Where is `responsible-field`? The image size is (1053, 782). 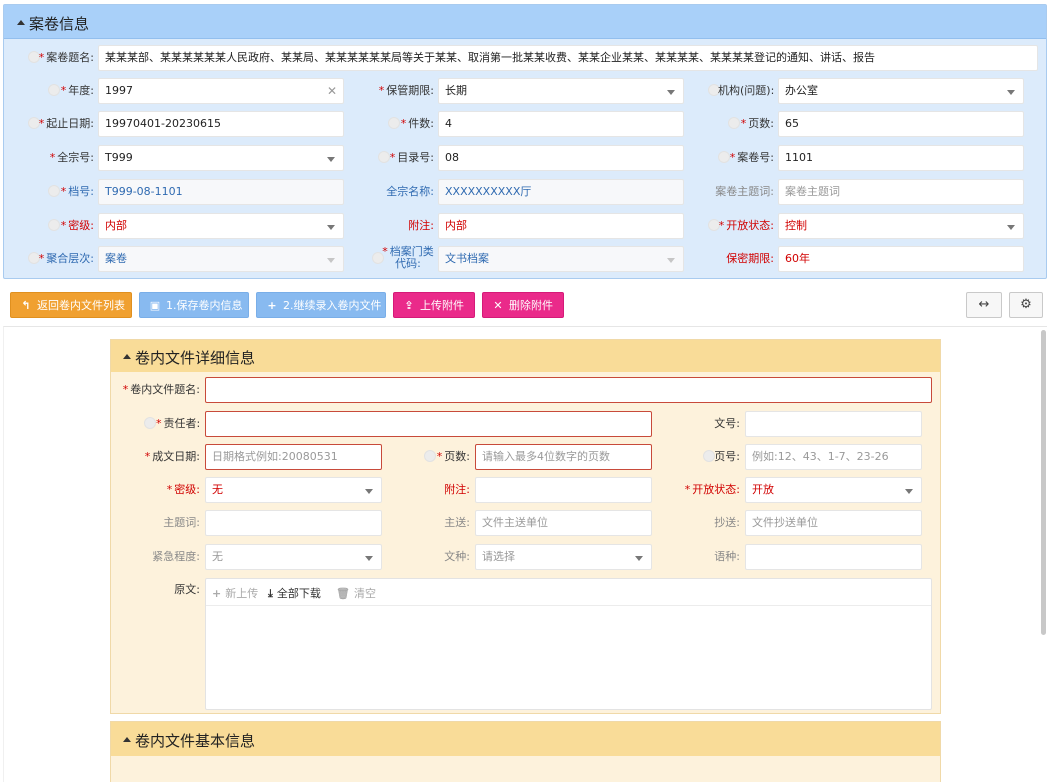 responsible-field is located at coordinates (428, 424).